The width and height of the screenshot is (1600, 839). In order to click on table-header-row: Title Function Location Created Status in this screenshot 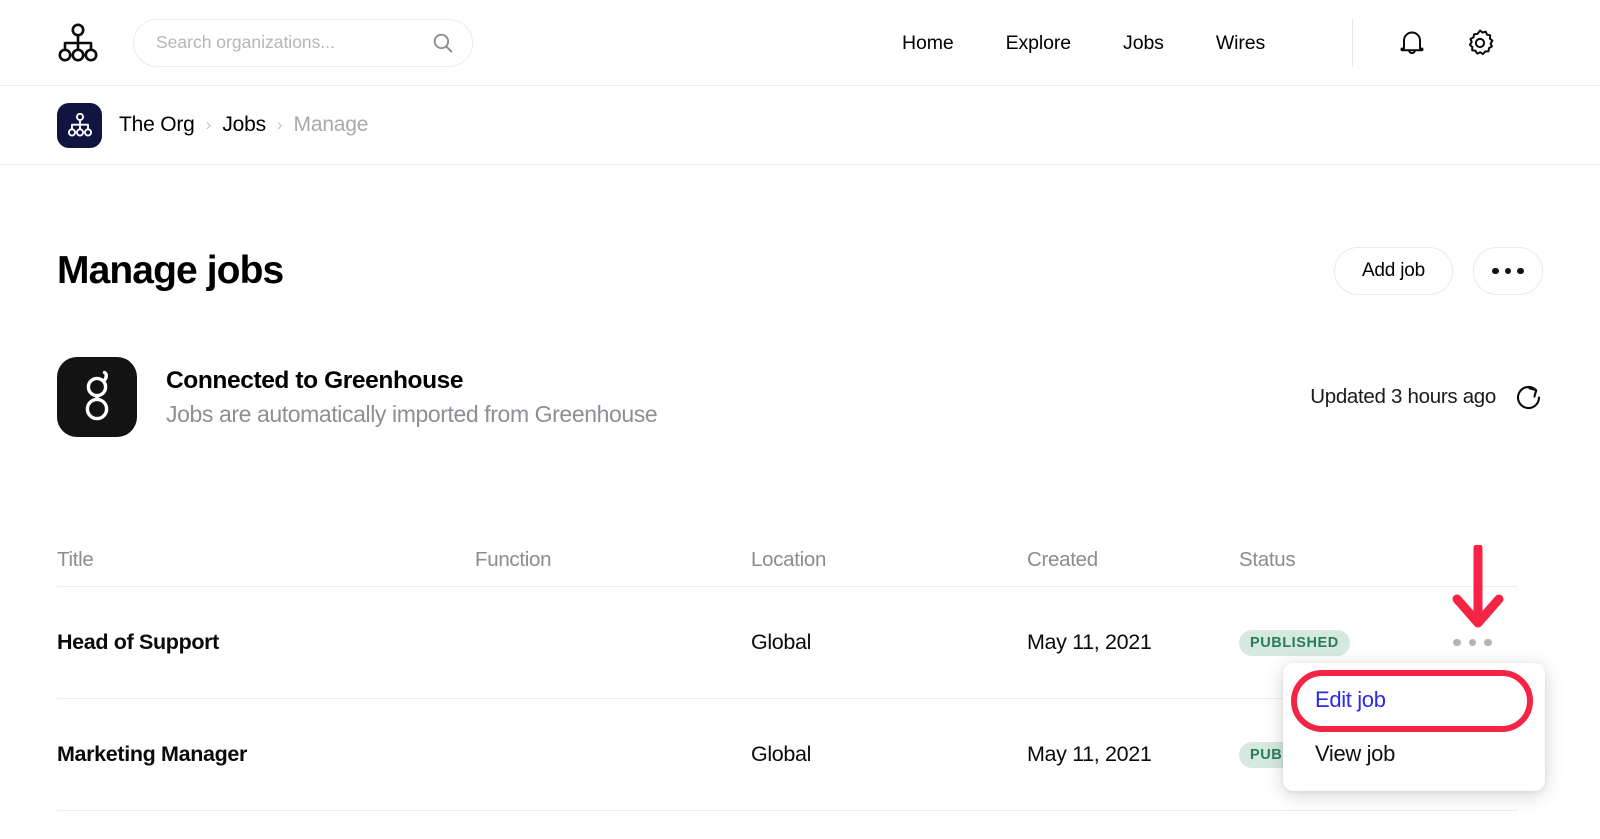, I will do `click(787, 551)`.